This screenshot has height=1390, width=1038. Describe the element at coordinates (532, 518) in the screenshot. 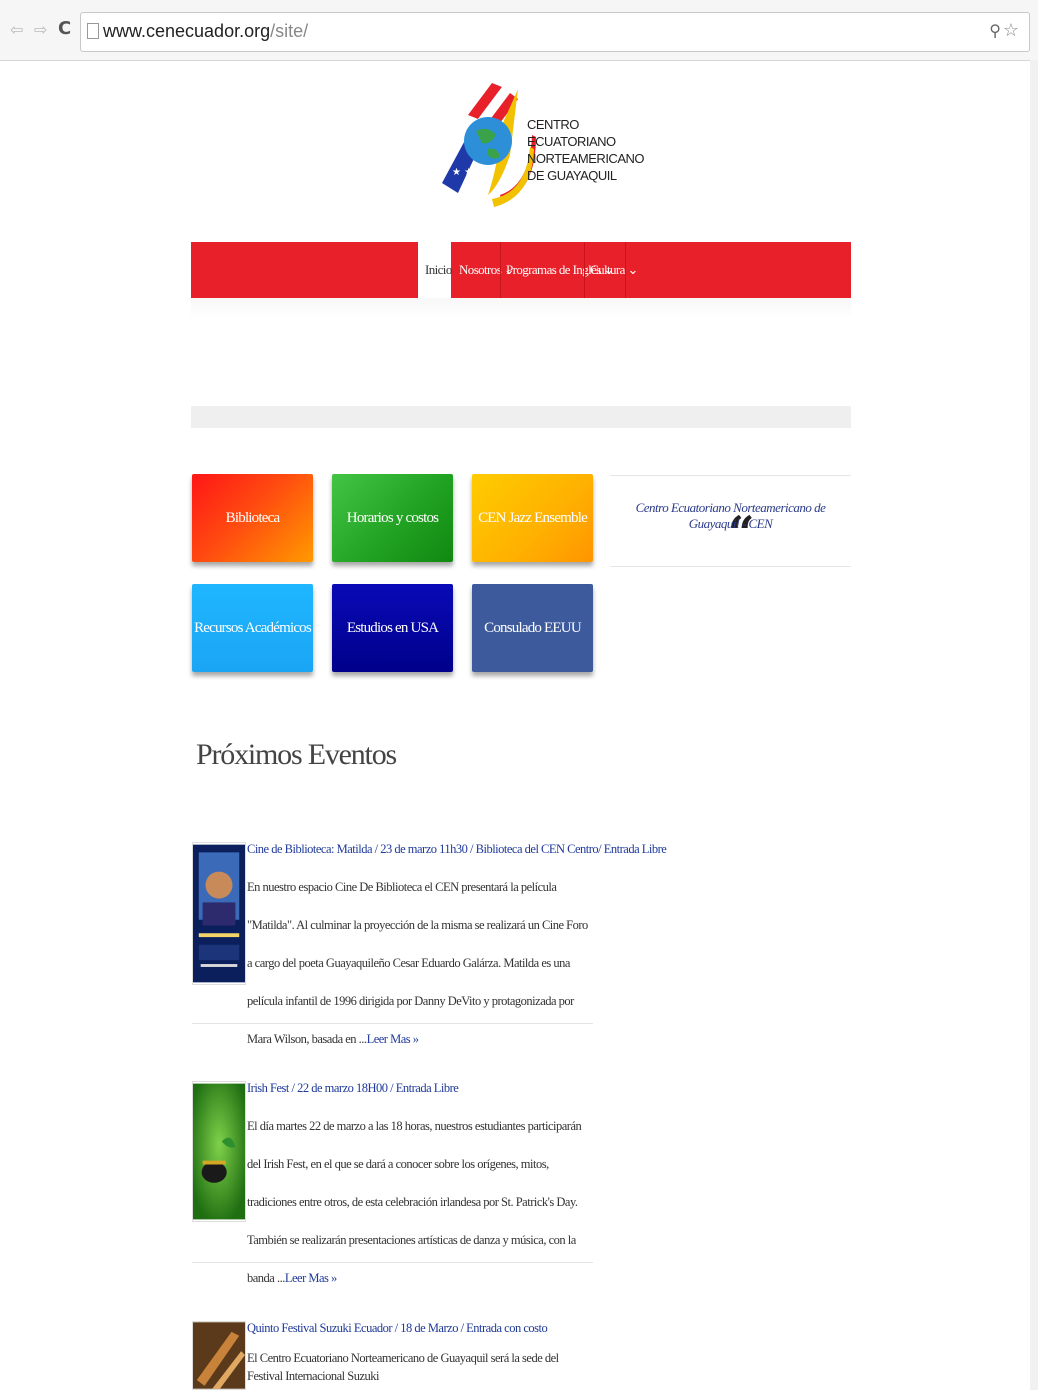

I see `tile-jazz: CEN Jazz Ensemble` at that location.